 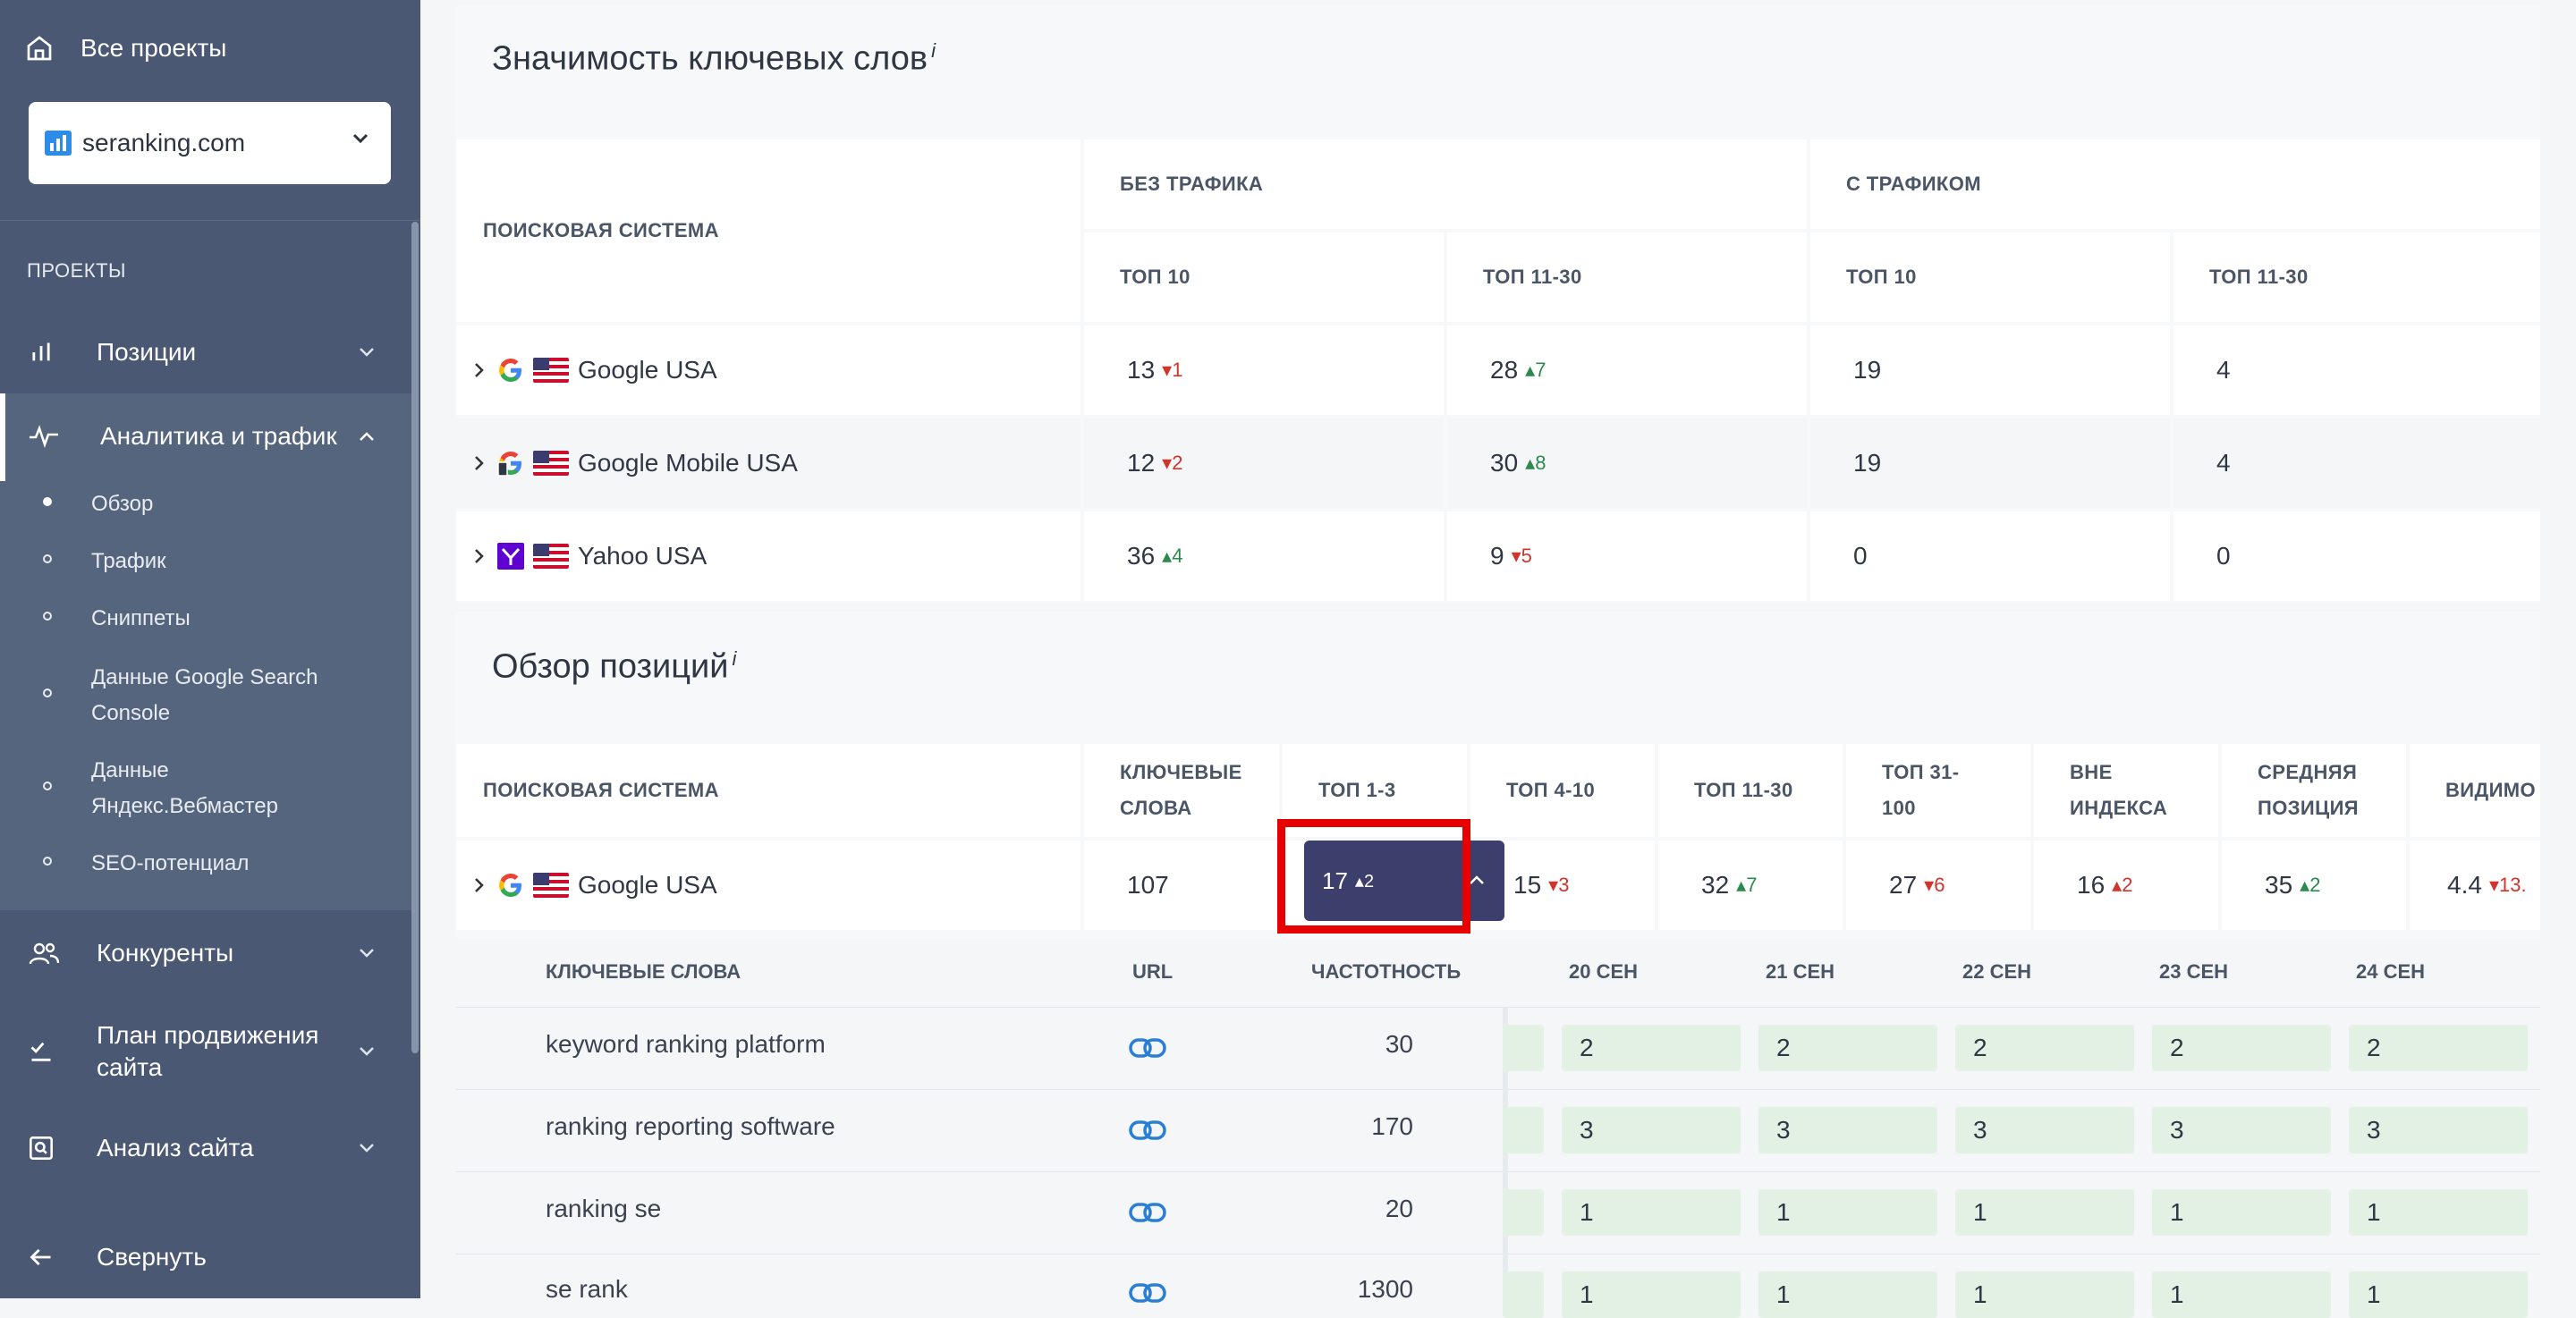 What do you see at coordinates (1627, 556) in the screenshot?
I see `cell-nt11: 9 ▾5` at bounding box center [1627, 556].